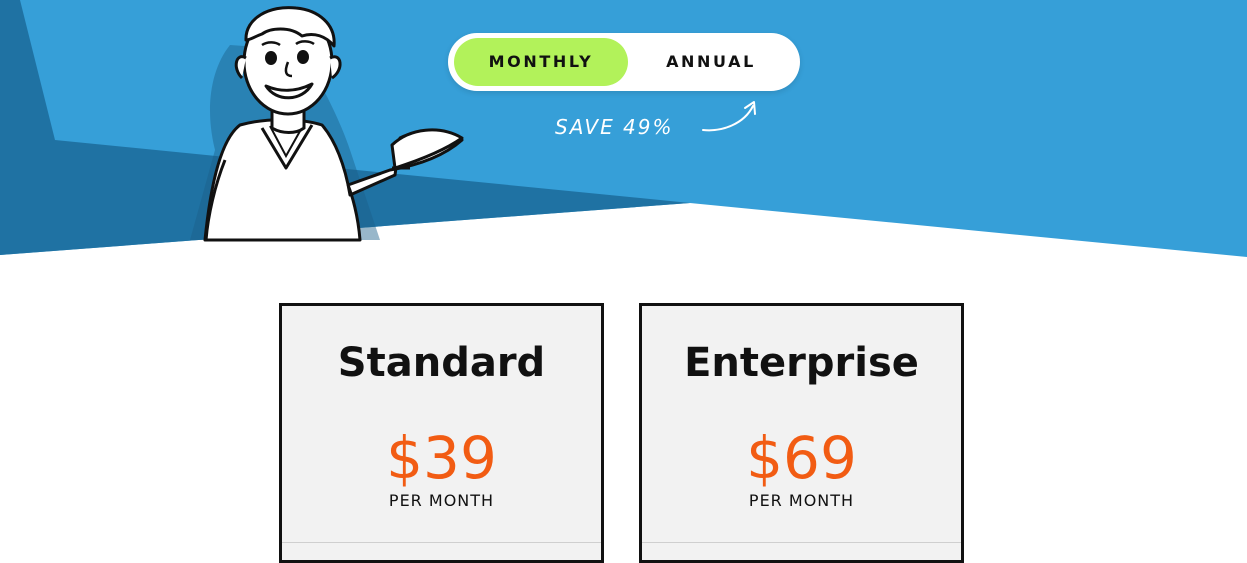 Image resolution: width=1247 pixels, height=563 pixels. Describe the element at coordinates (541, 62) in the screenshot. I see `monthly-toggle-button: MONTHLY` at that location.